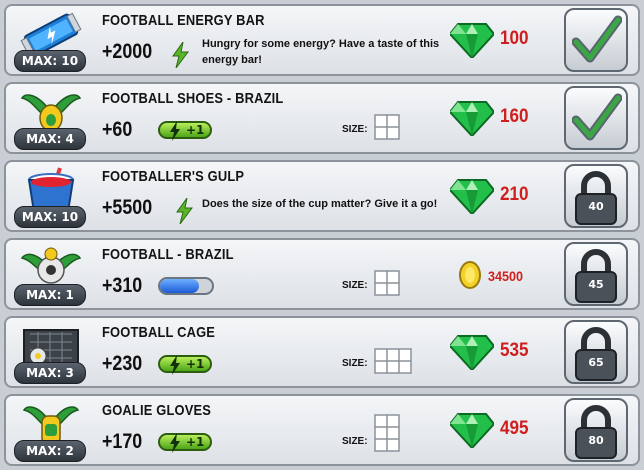  I want to click on price-value: 34500, so click(506, 276).